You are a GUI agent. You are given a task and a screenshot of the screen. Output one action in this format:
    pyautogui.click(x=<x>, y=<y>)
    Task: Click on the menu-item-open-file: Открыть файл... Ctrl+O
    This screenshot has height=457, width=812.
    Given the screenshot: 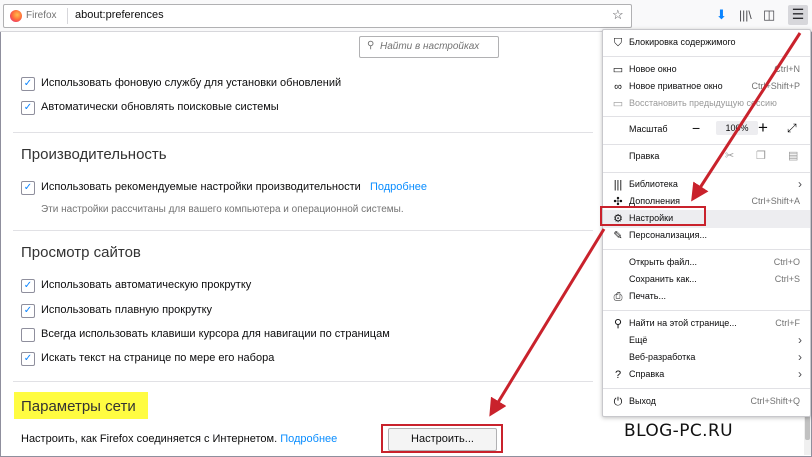 What is the action you would take?
    pyautogui.click(x=706, y=263)
    